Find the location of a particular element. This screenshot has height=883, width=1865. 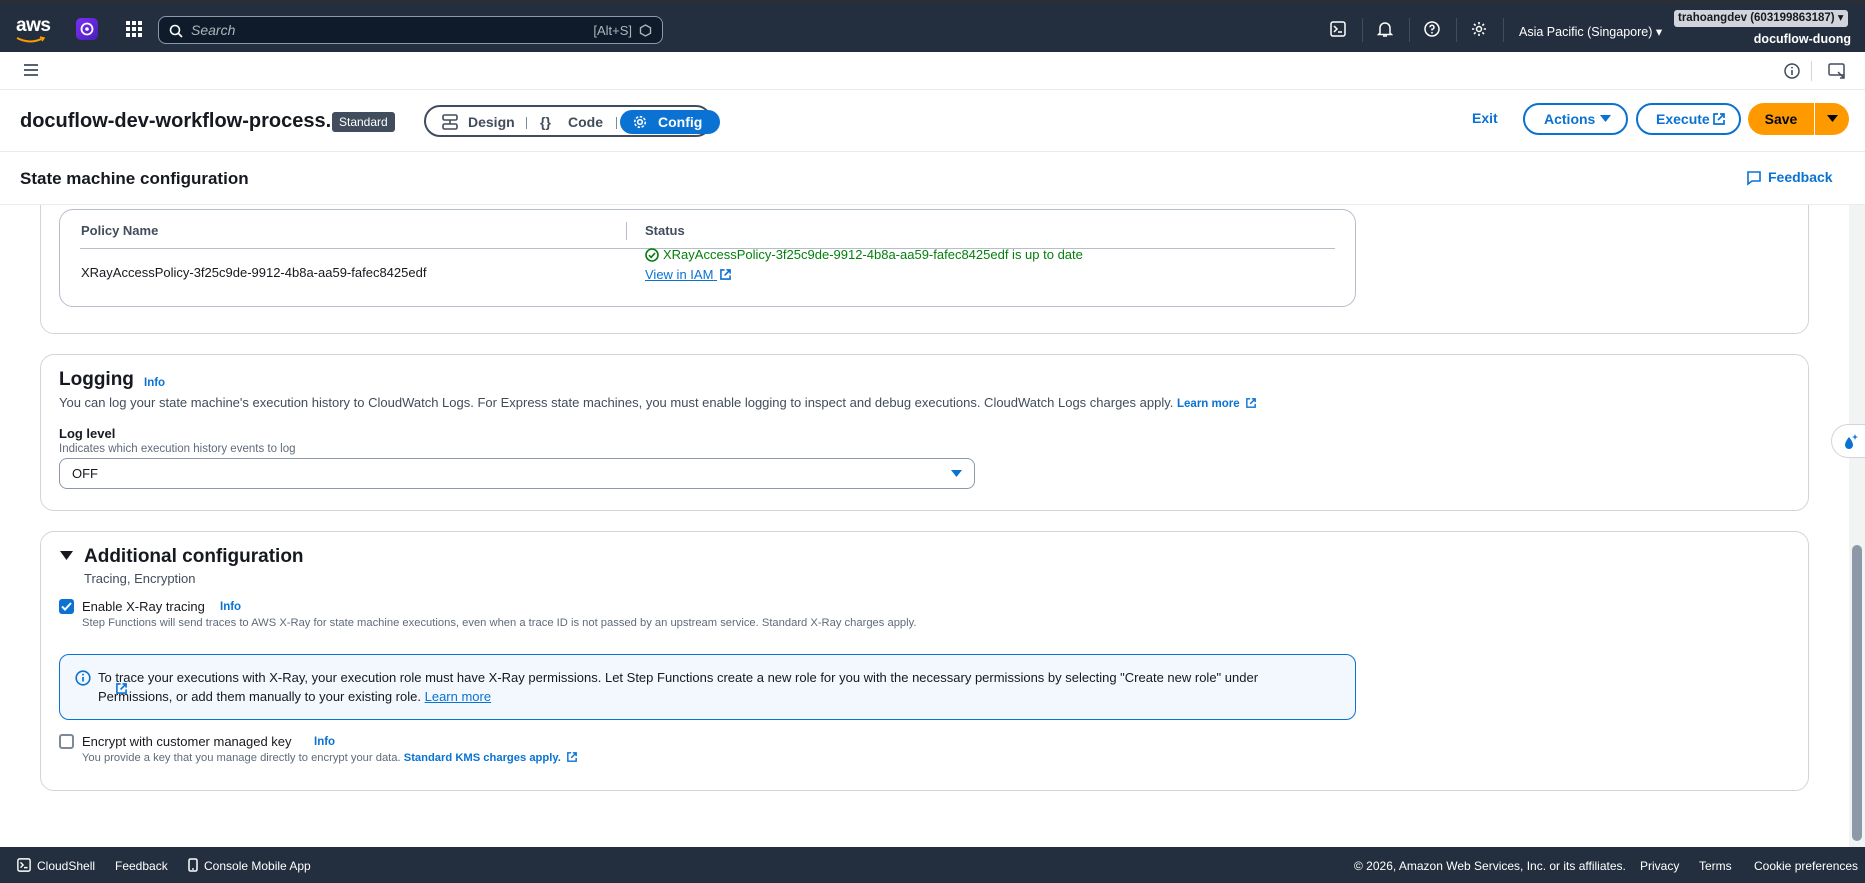

account-menu: trahoangdev (603199863187) ▾ is located at coordinates (1761, 18).